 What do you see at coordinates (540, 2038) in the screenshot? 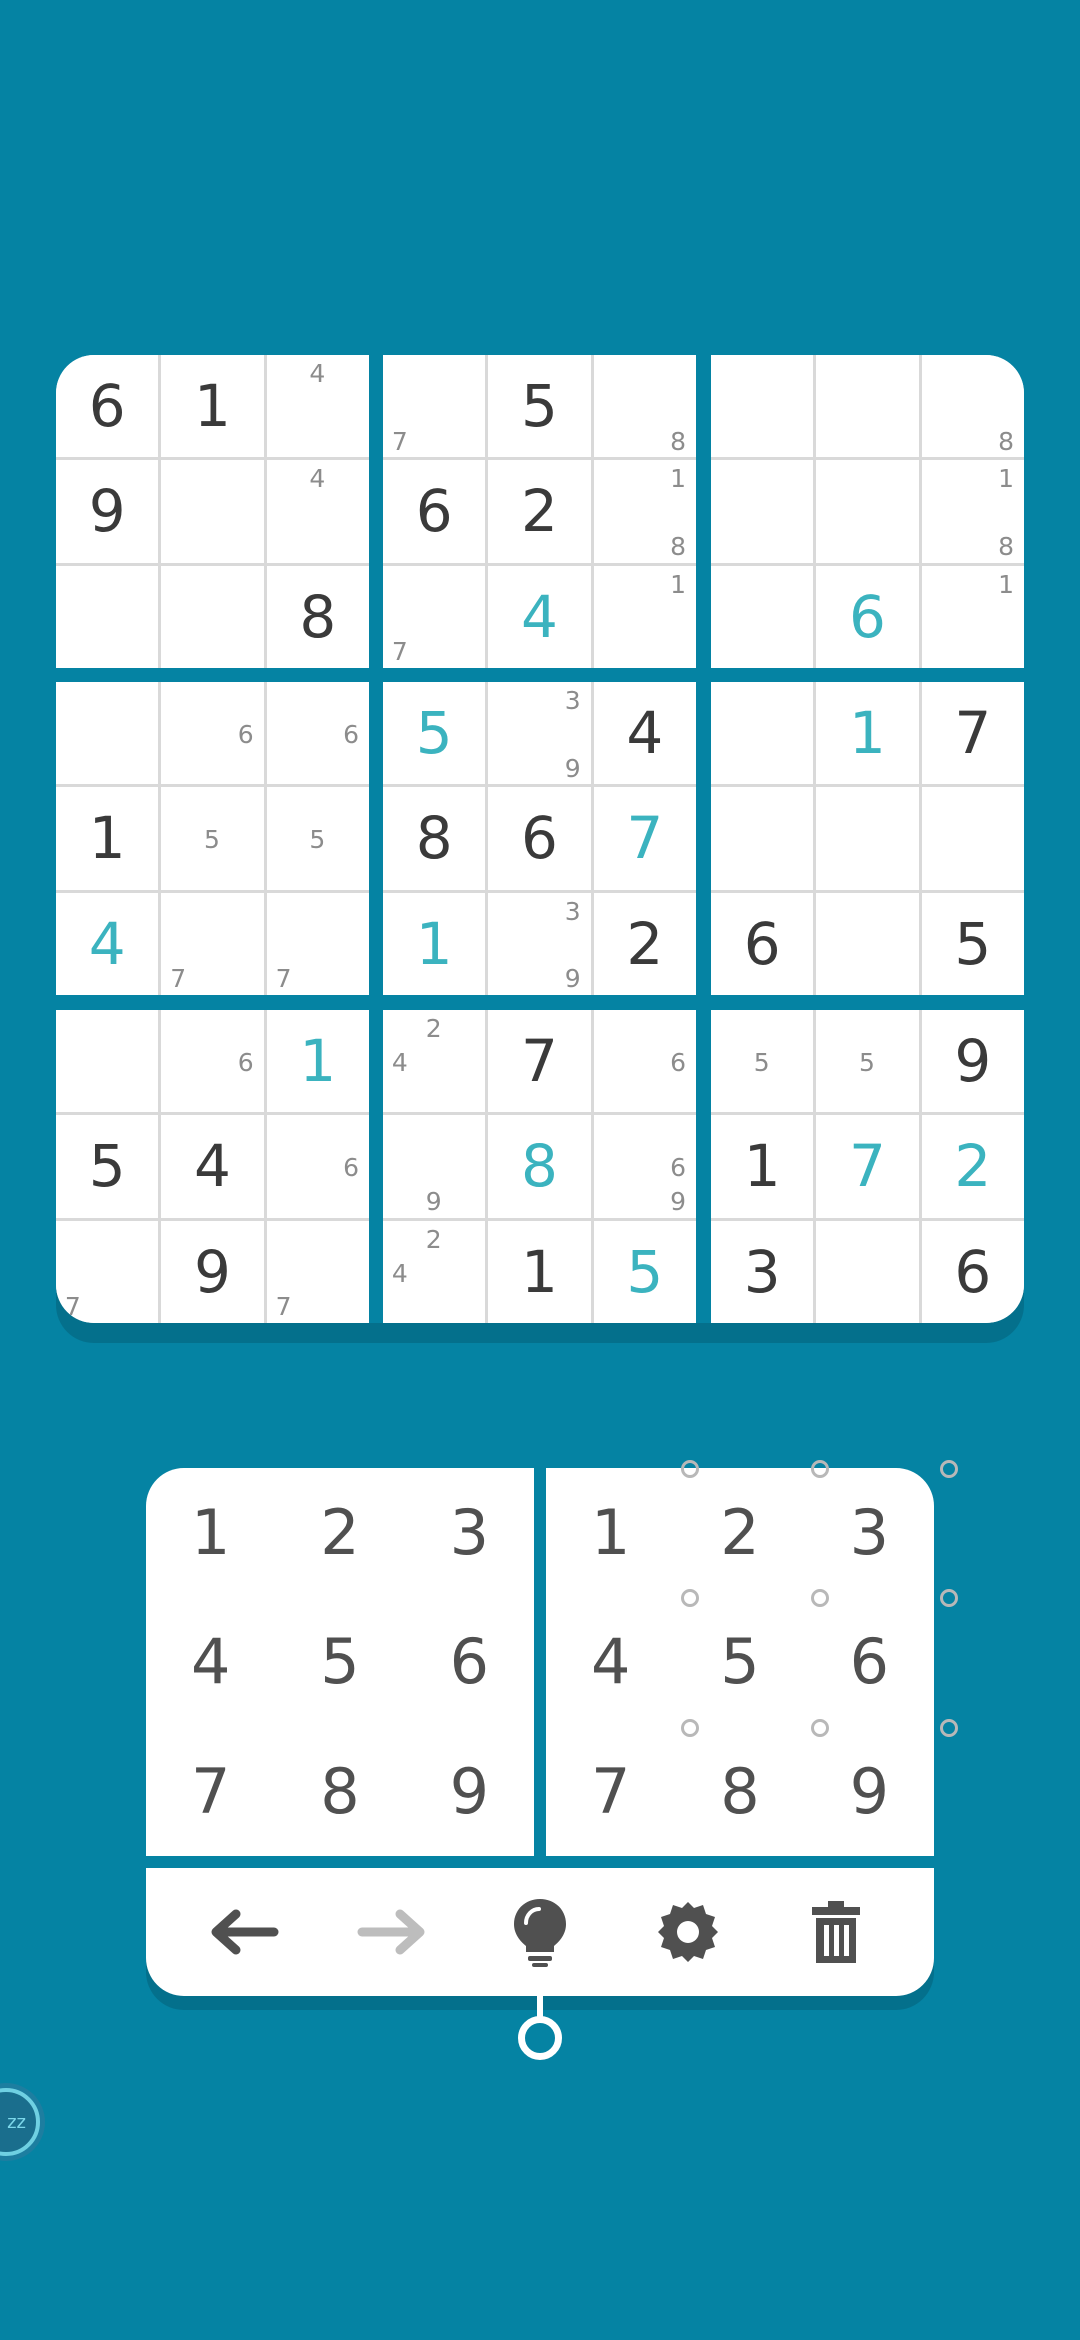
I see `drawer-handle` at bounding box center [540, 2038].